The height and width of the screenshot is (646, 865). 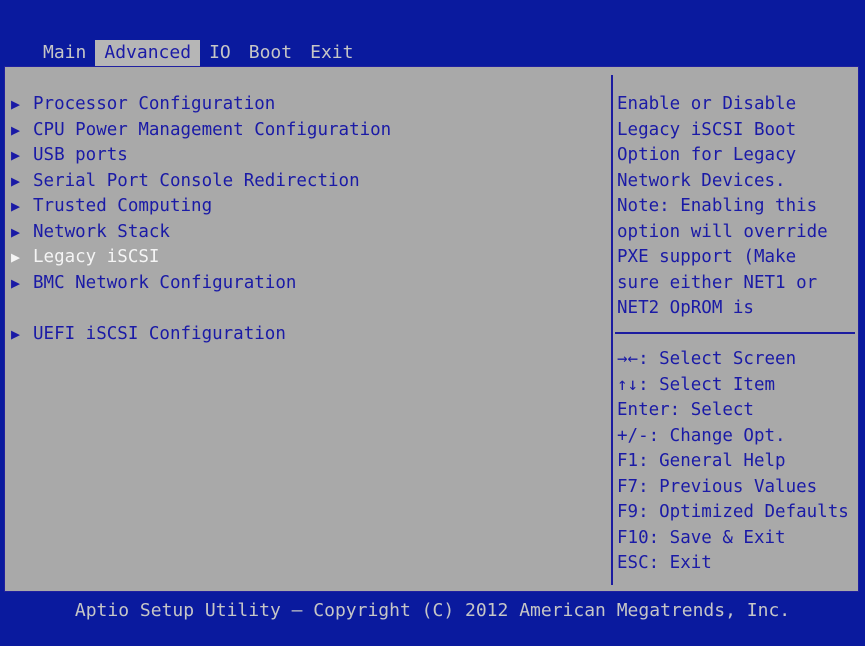 What do you see at coordinates (148, 53) in the screenshot?
I see `tab-advanced: Advanced` at bounding box center [148, 53].